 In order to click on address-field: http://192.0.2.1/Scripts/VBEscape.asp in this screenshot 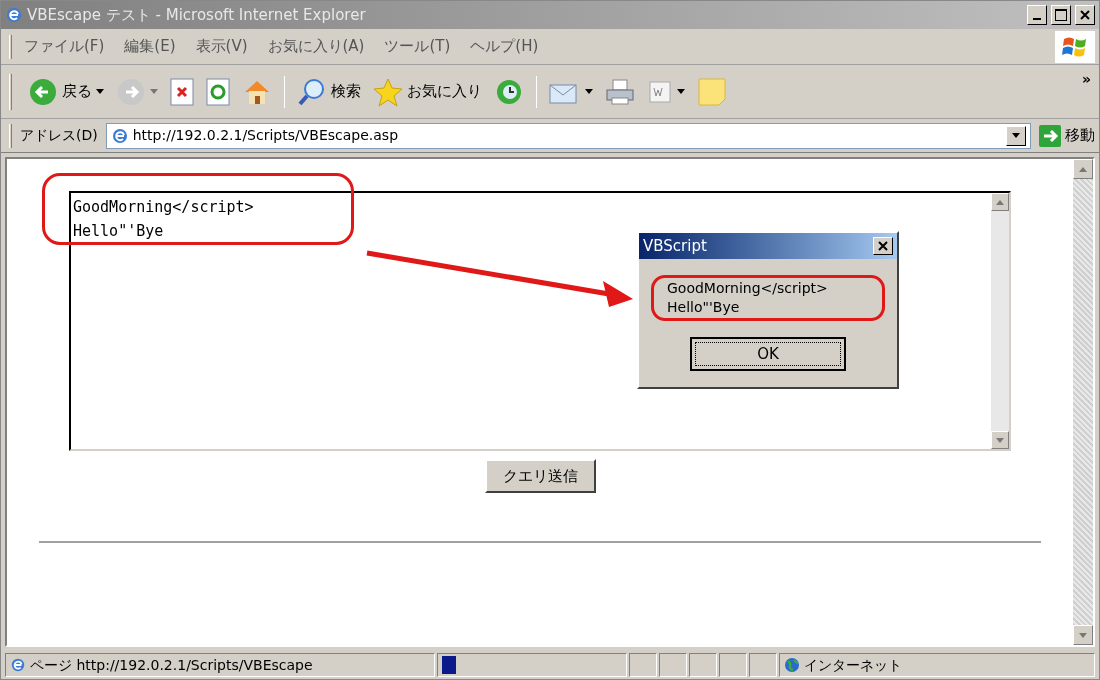, I will do `click(568, 135)`.